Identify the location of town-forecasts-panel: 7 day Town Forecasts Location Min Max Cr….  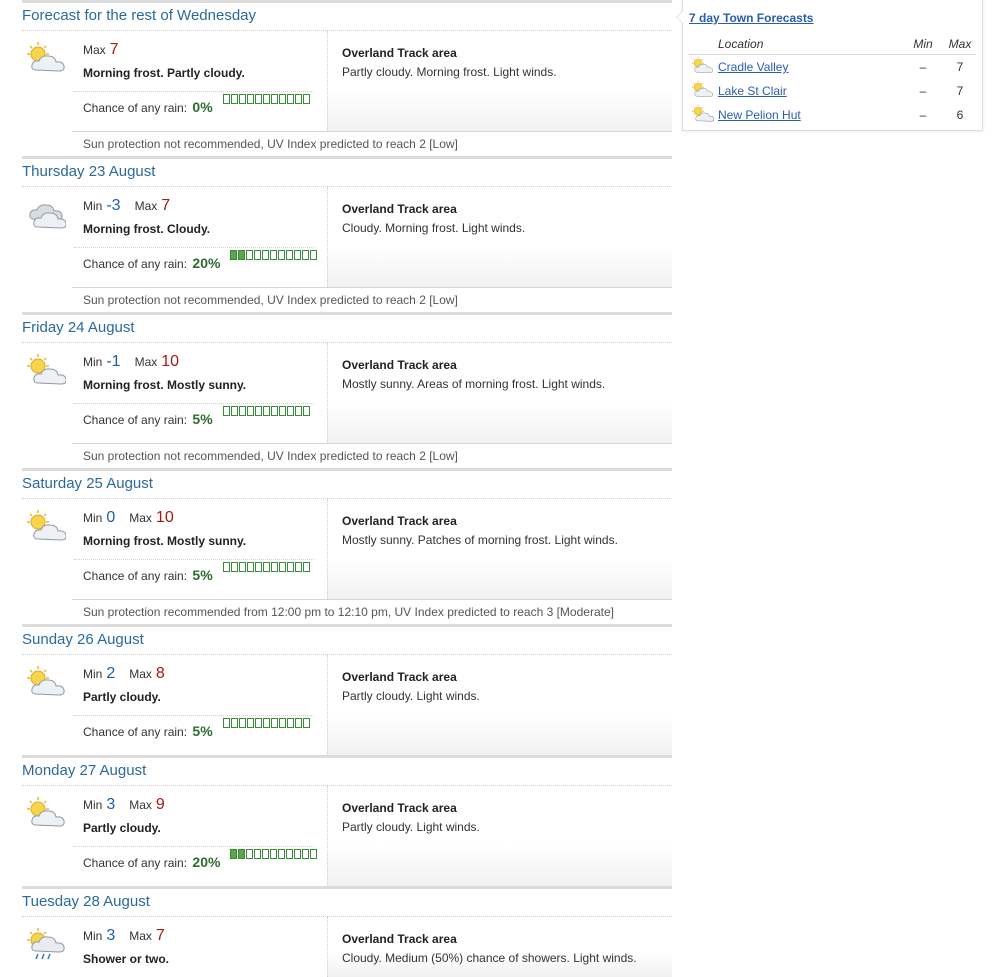
(829, 65).